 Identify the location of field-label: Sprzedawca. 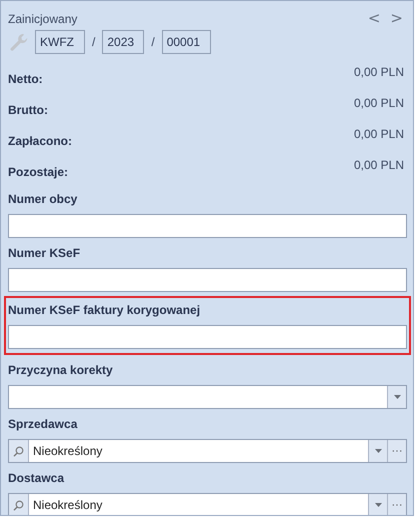
(43, 425).